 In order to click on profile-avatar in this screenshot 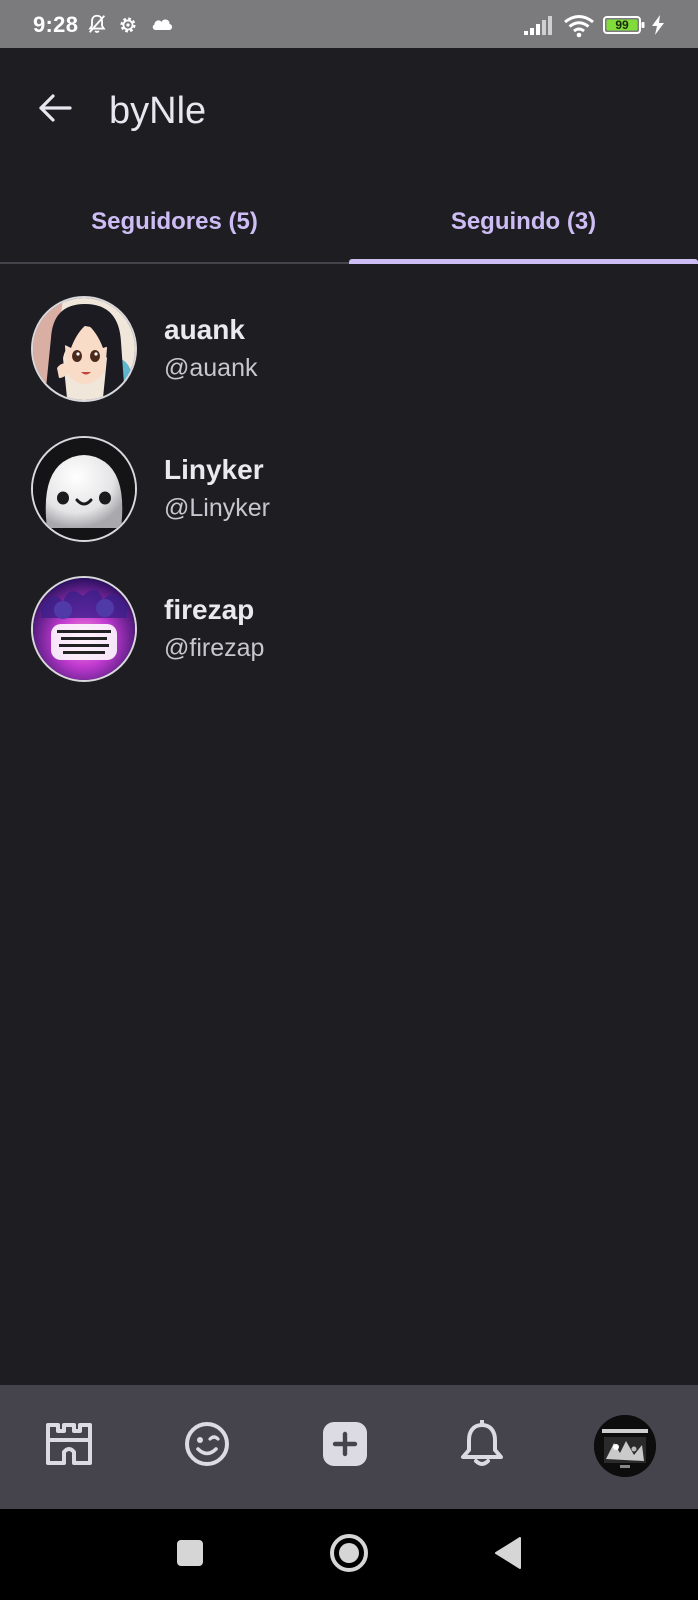, I will do `click(625, 1446)`.